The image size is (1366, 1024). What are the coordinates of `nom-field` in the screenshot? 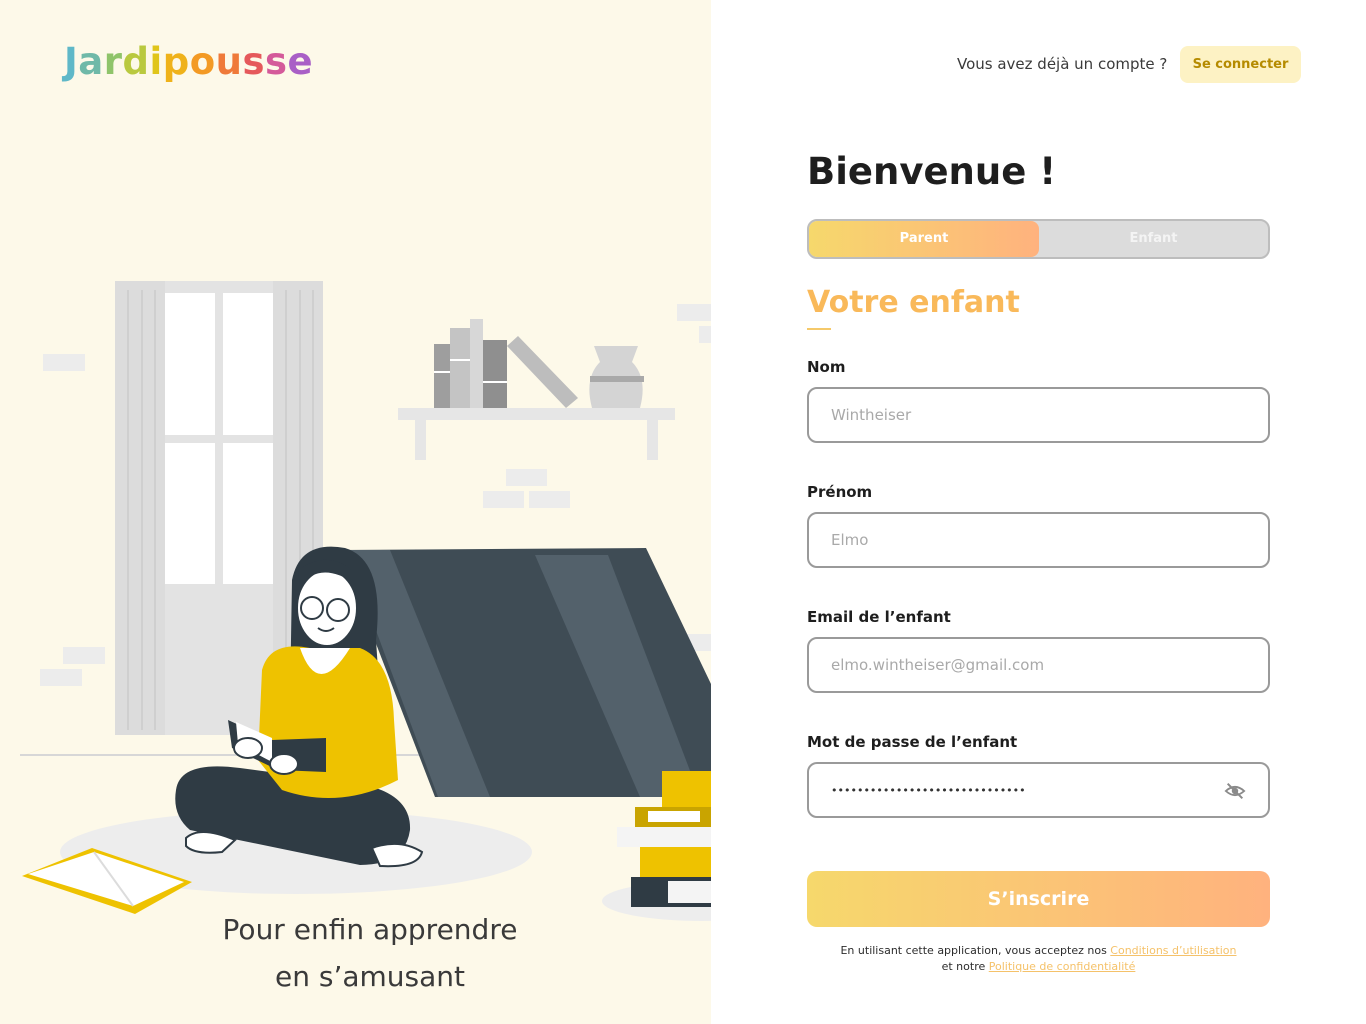 It's located at (1038, 415).